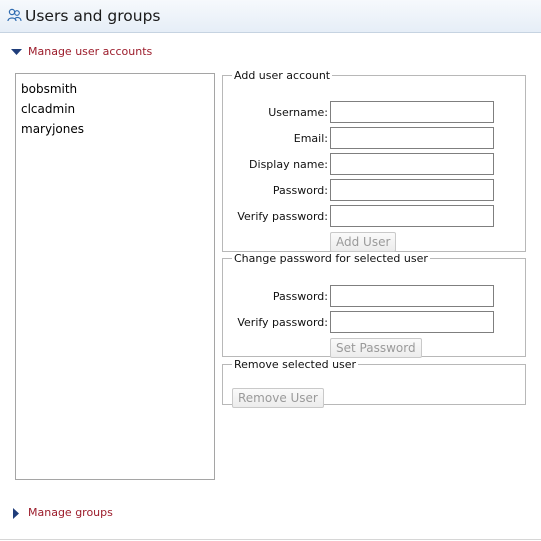 The height and width of the screenshot is (541, 541). I want to click on verify-password-input, so click(412, 216).